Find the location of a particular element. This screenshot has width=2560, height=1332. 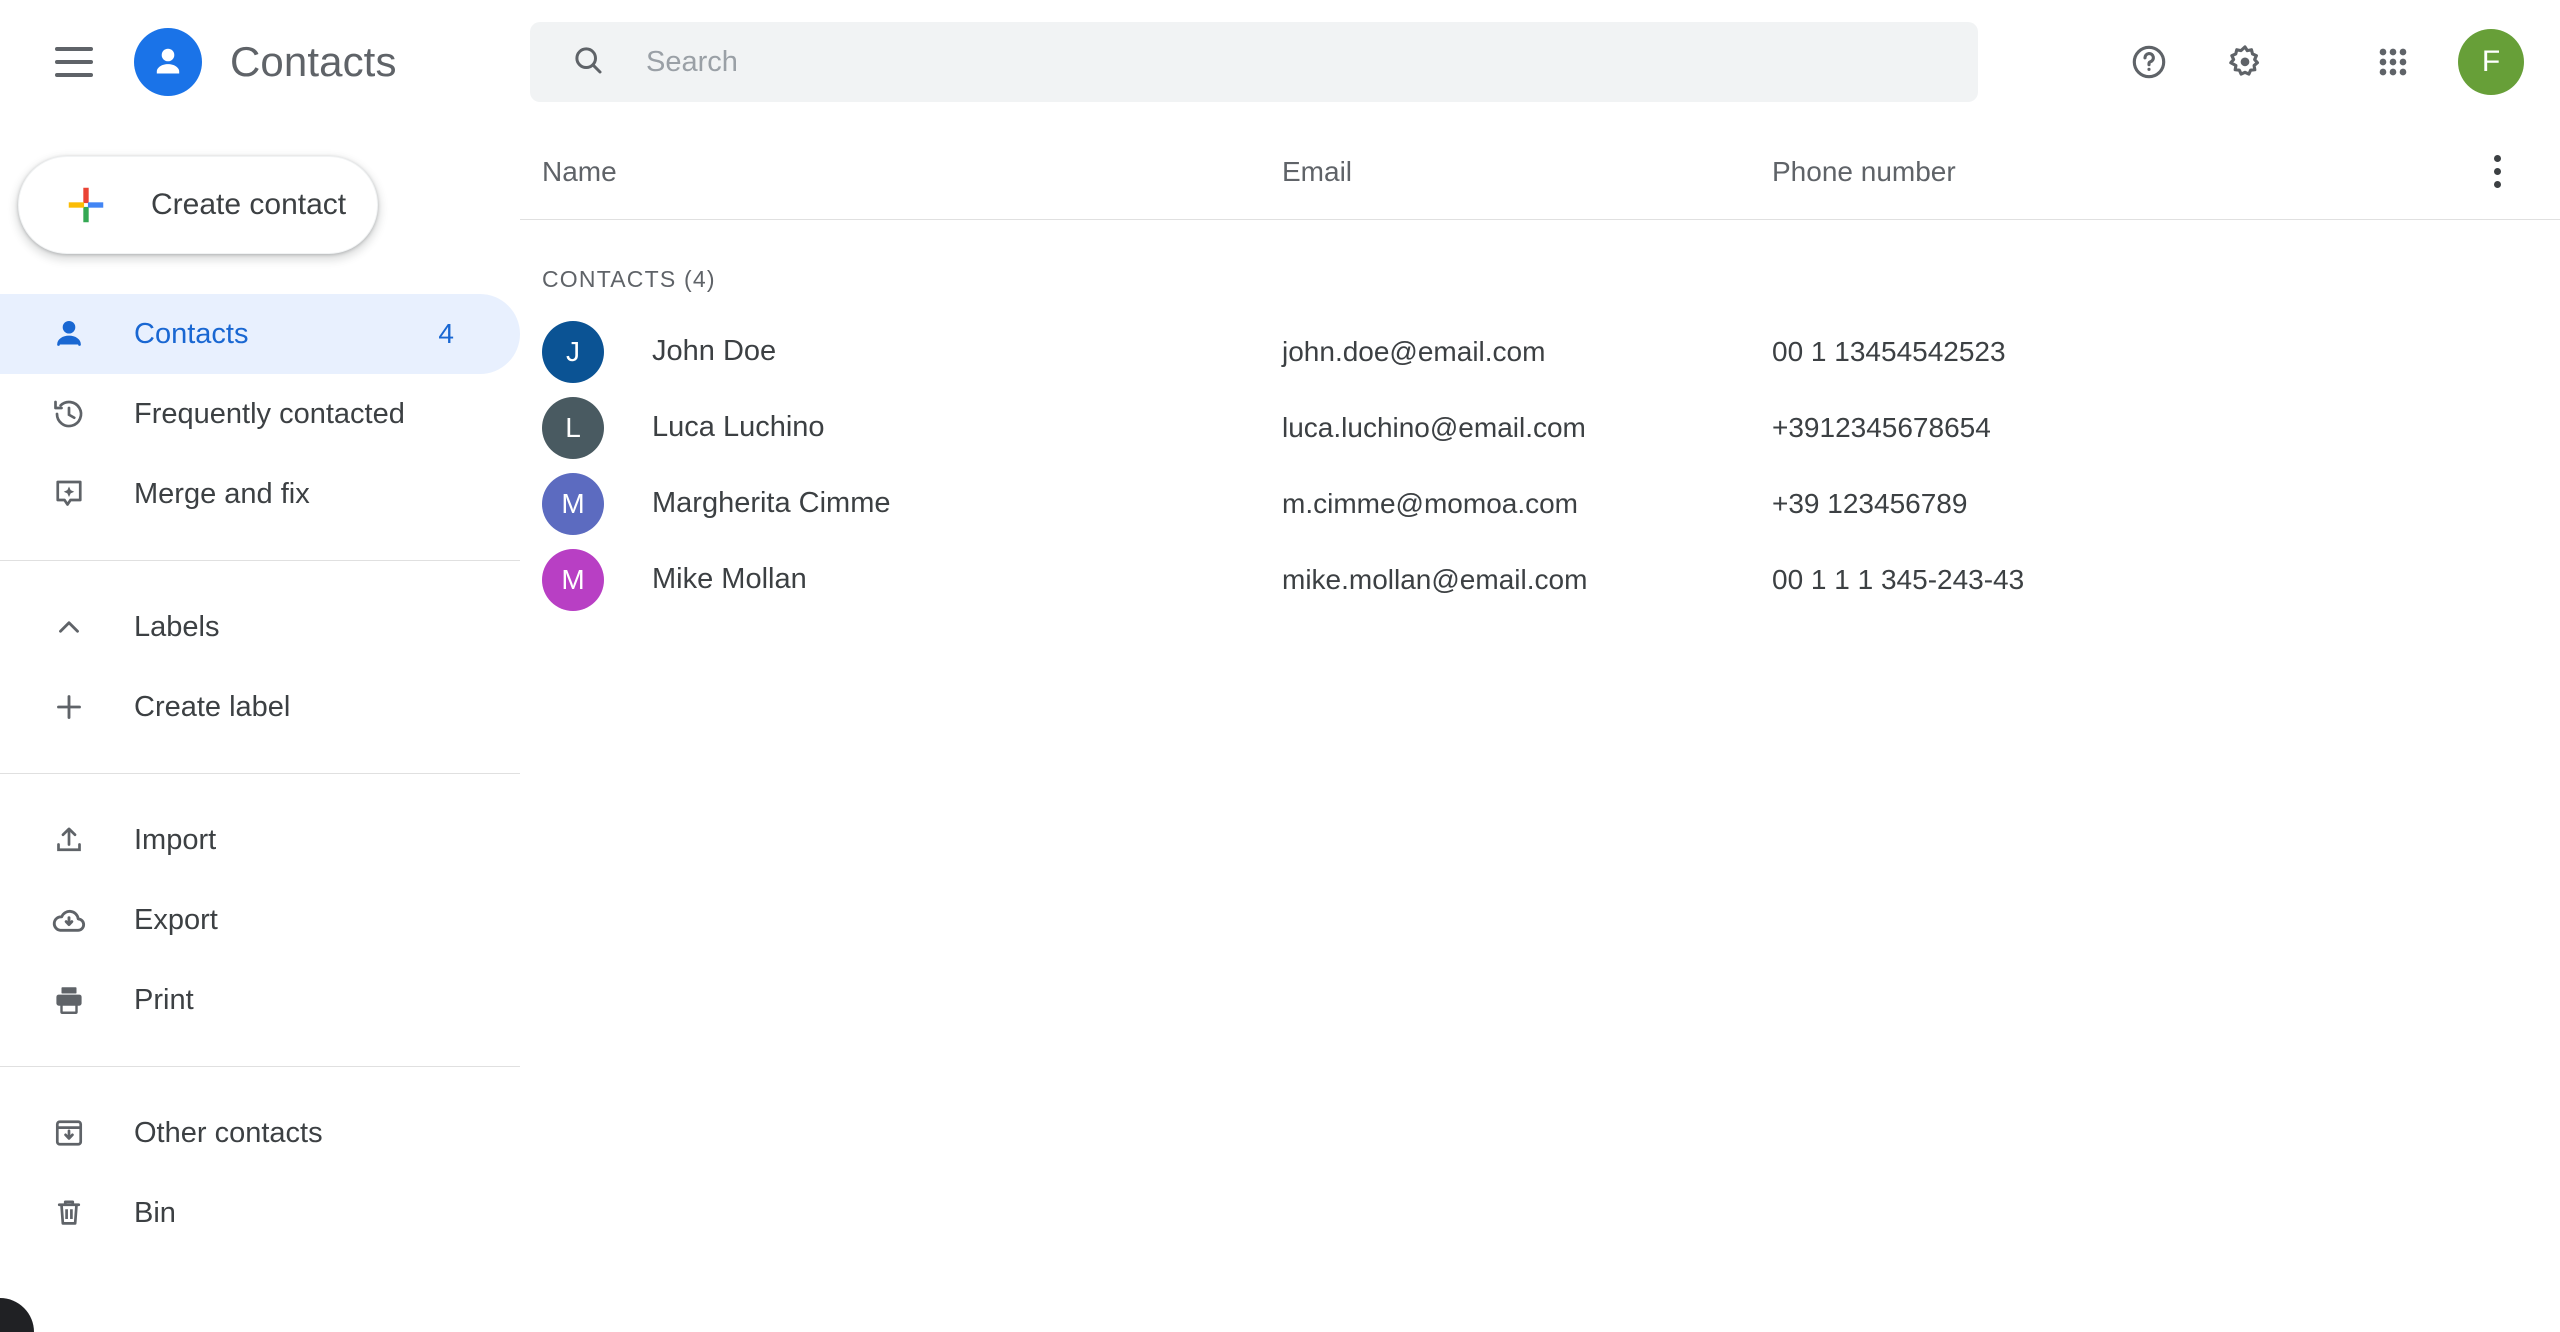

trash-bin-icon is located at coordinates (69, 1213).